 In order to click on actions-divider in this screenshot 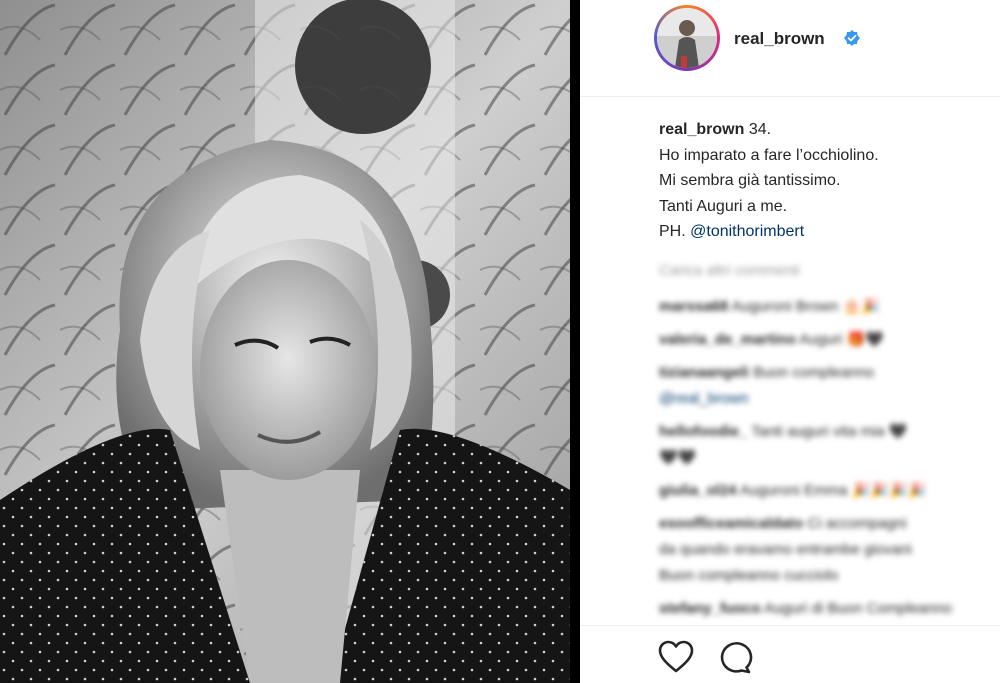, I will do `click(790, 625)`.